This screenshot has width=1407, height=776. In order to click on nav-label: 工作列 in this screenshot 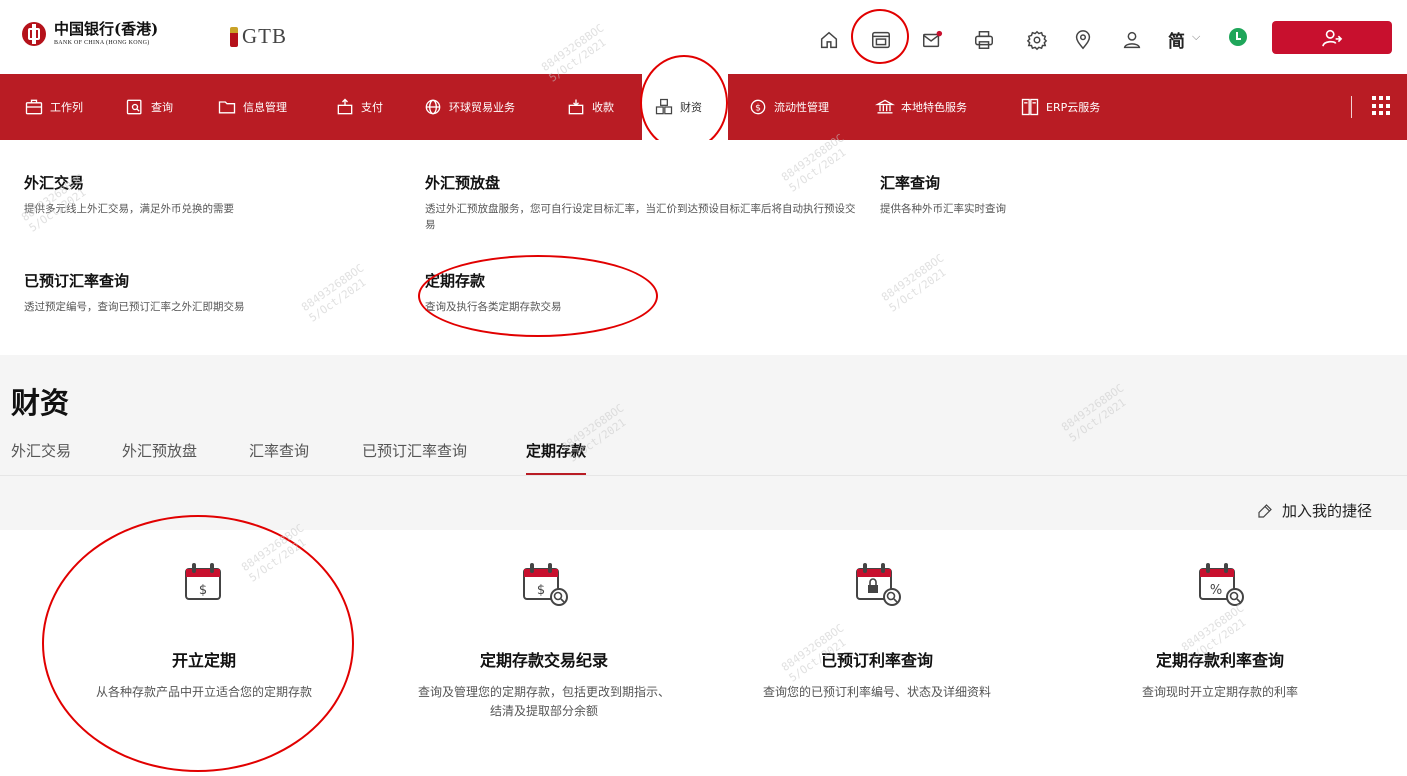, I will do `click(66, 107)`.